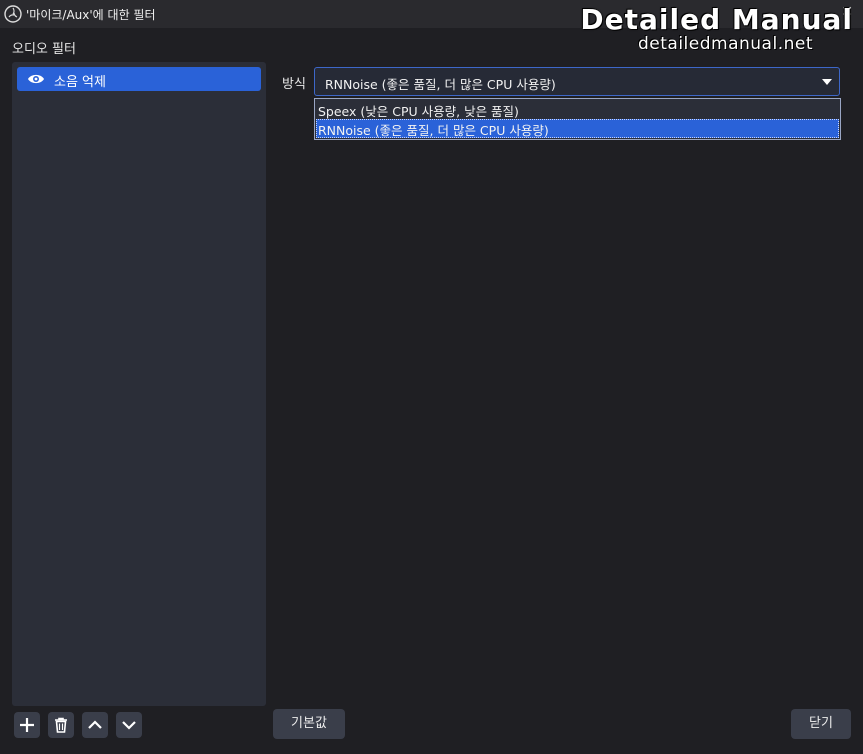  I want to click on chevron-down-icon, so click(129, 725).